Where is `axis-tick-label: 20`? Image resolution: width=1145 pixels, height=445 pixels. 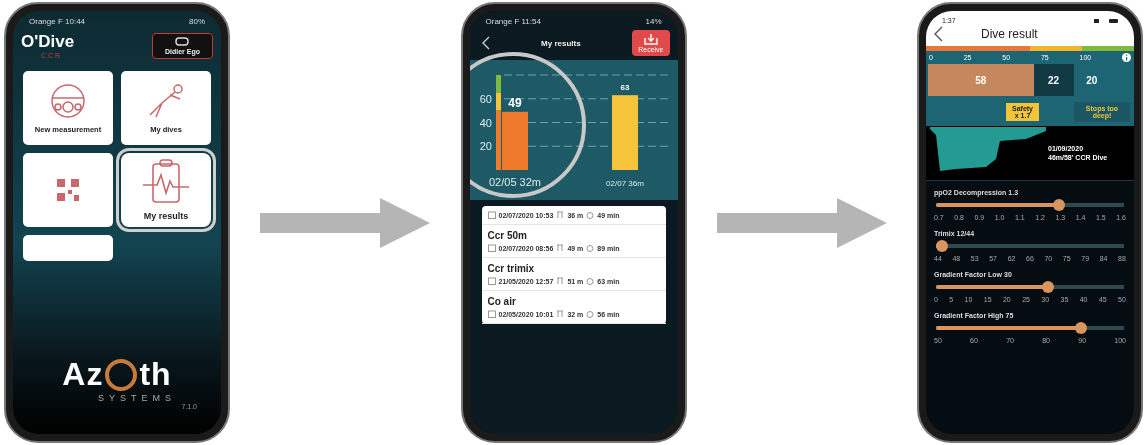 axis-tick-label: 20 is located at coordinates (485, 146).